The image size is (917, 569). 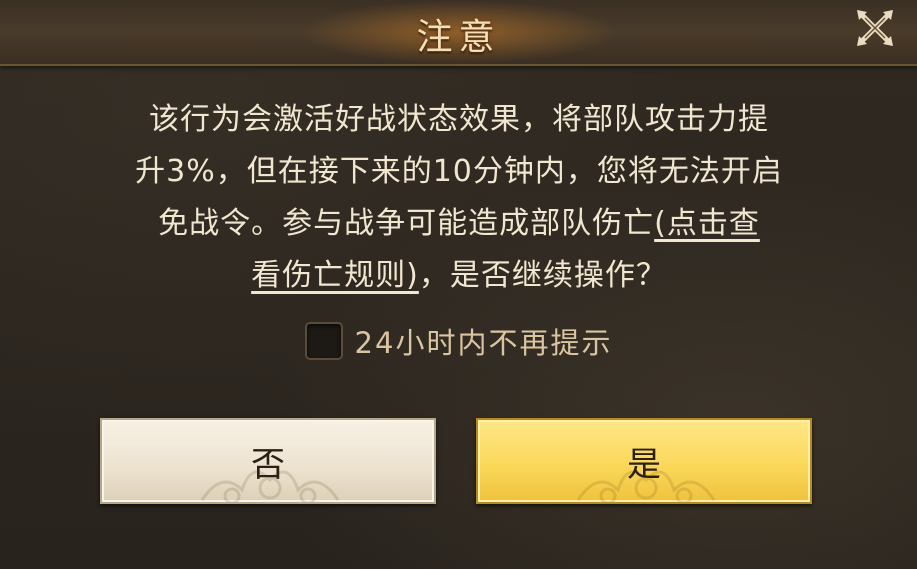 What do you see at coordinates (707, 223) in the screenshot?
I see `casualty-rules-link-part1: (点击查` at bounding box center [707, 223].